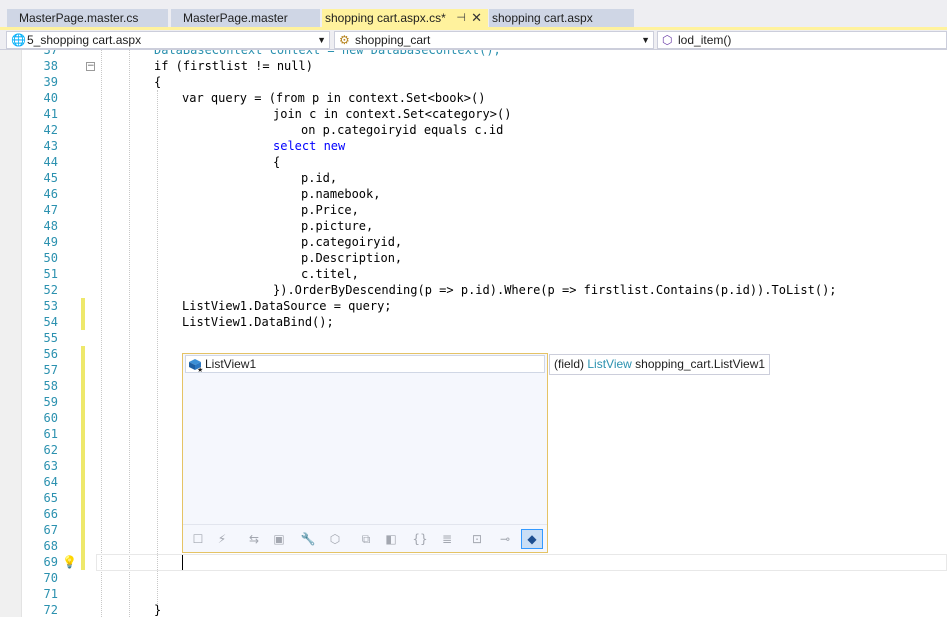 Image resolution: width=947 pixels, height=617 pixels. What do you see at coordinates (461, 18) in the screenshot?
I see `pin-icon: ⊣` at bounding box center [461, 18].